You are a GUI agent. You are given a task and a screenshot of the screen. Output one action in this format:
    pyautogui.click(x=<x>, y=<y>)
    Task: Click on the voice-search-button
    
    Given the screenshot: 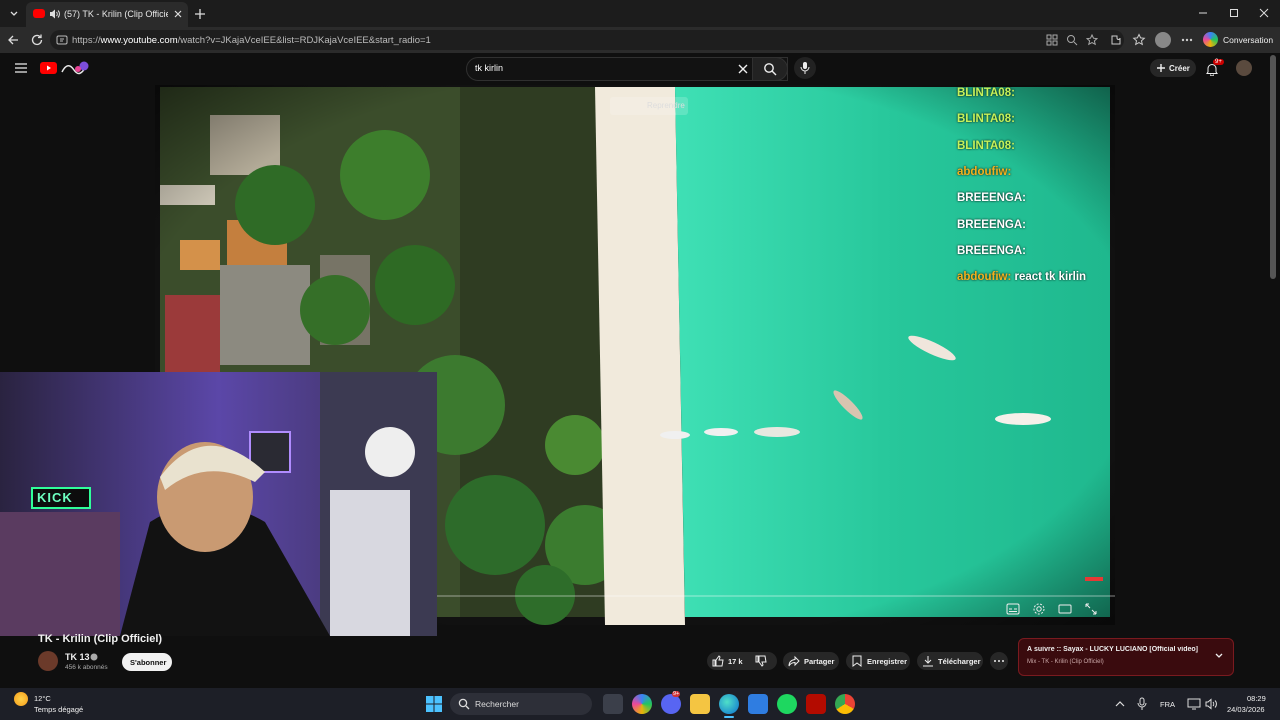 What is the action you would take?
    pyautogui.click(x=805, y=68)
    